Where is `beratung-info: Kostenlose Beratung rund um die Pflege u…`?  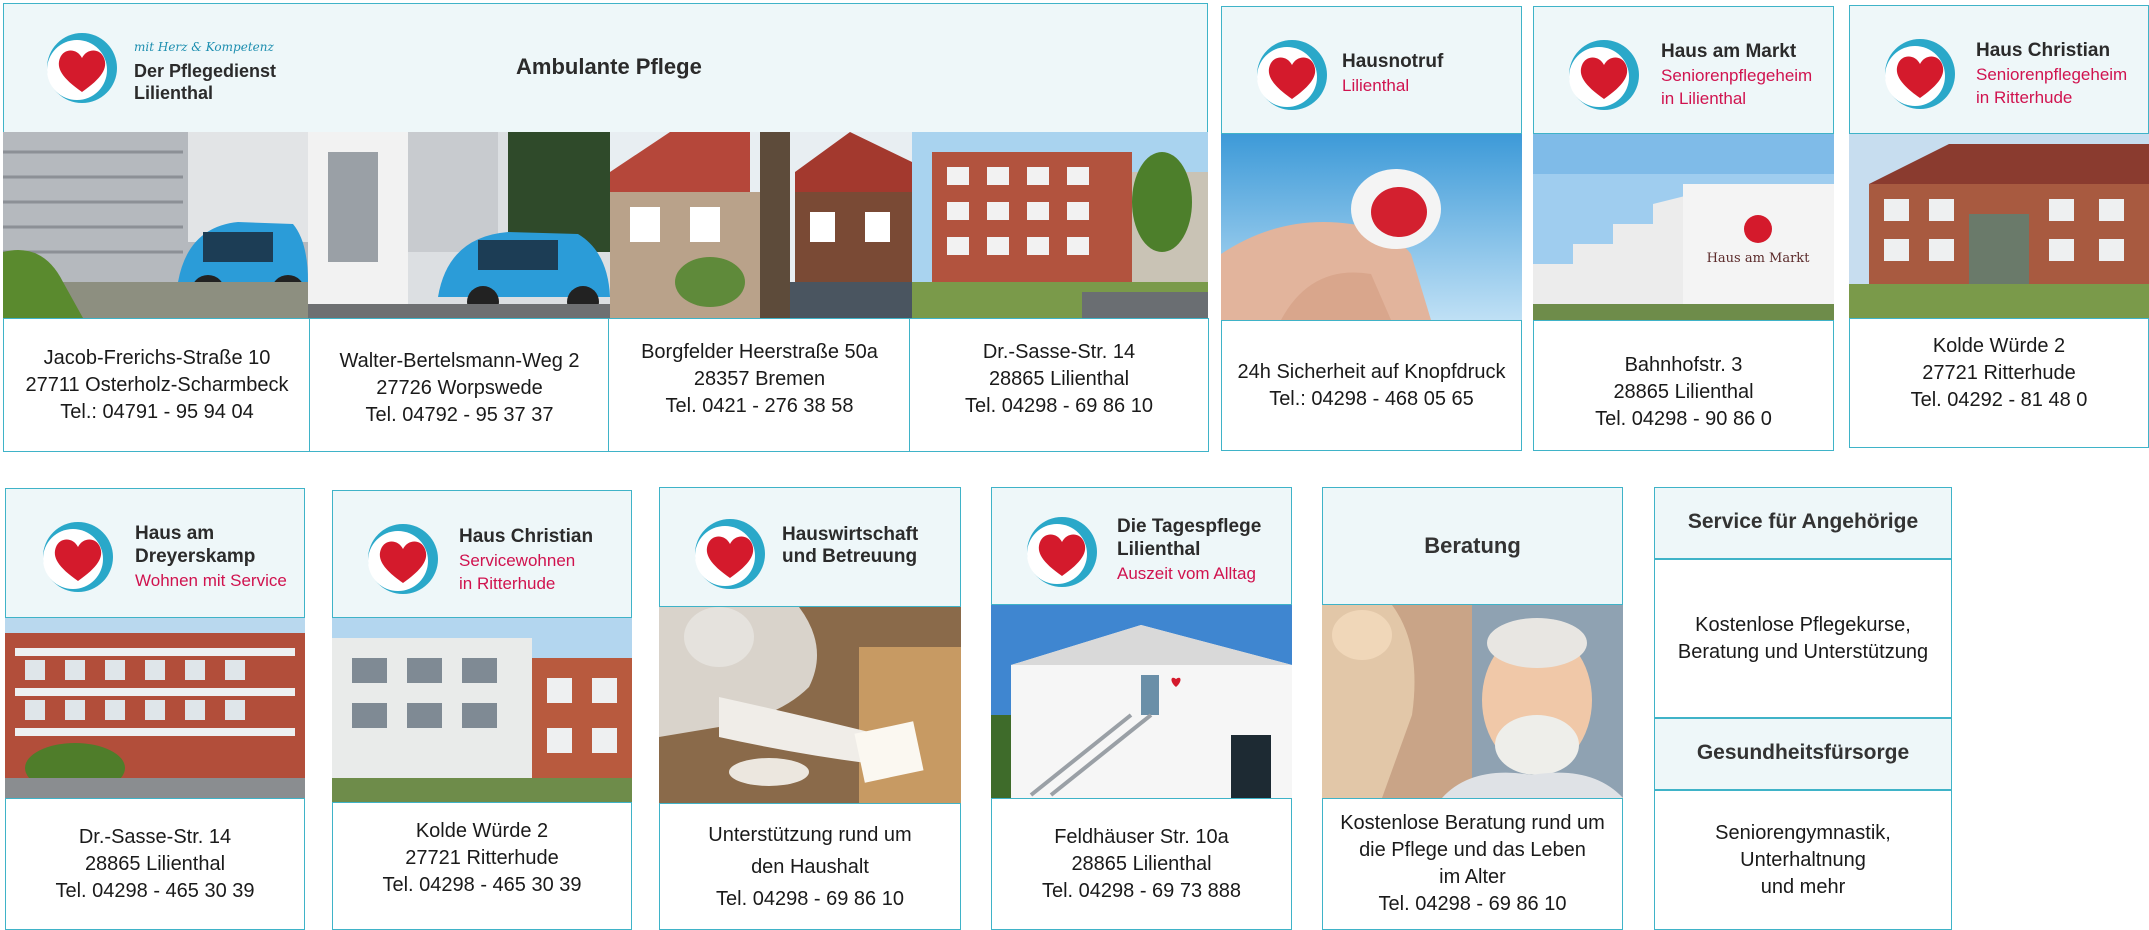
beratung-info: Kostenlose Beratung rund um die Pflege u… is located at coordinates (1472, 864).